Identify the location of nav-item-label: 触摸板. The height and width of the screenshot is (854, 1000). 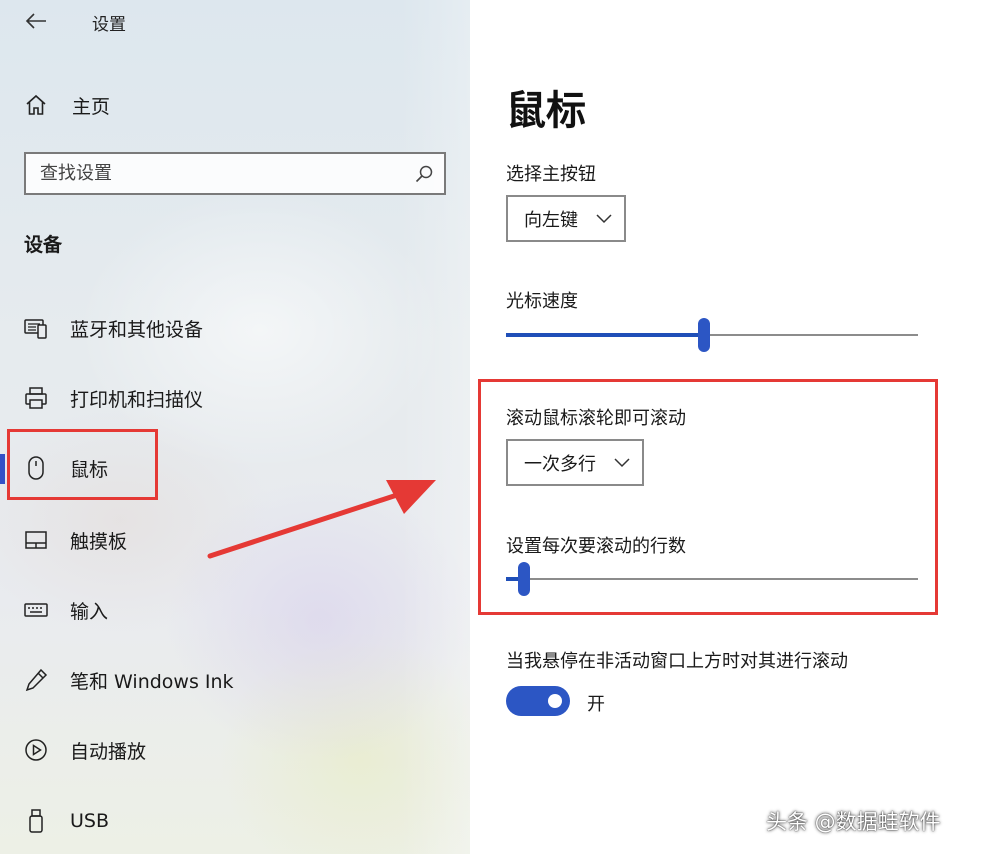
(99, 541).